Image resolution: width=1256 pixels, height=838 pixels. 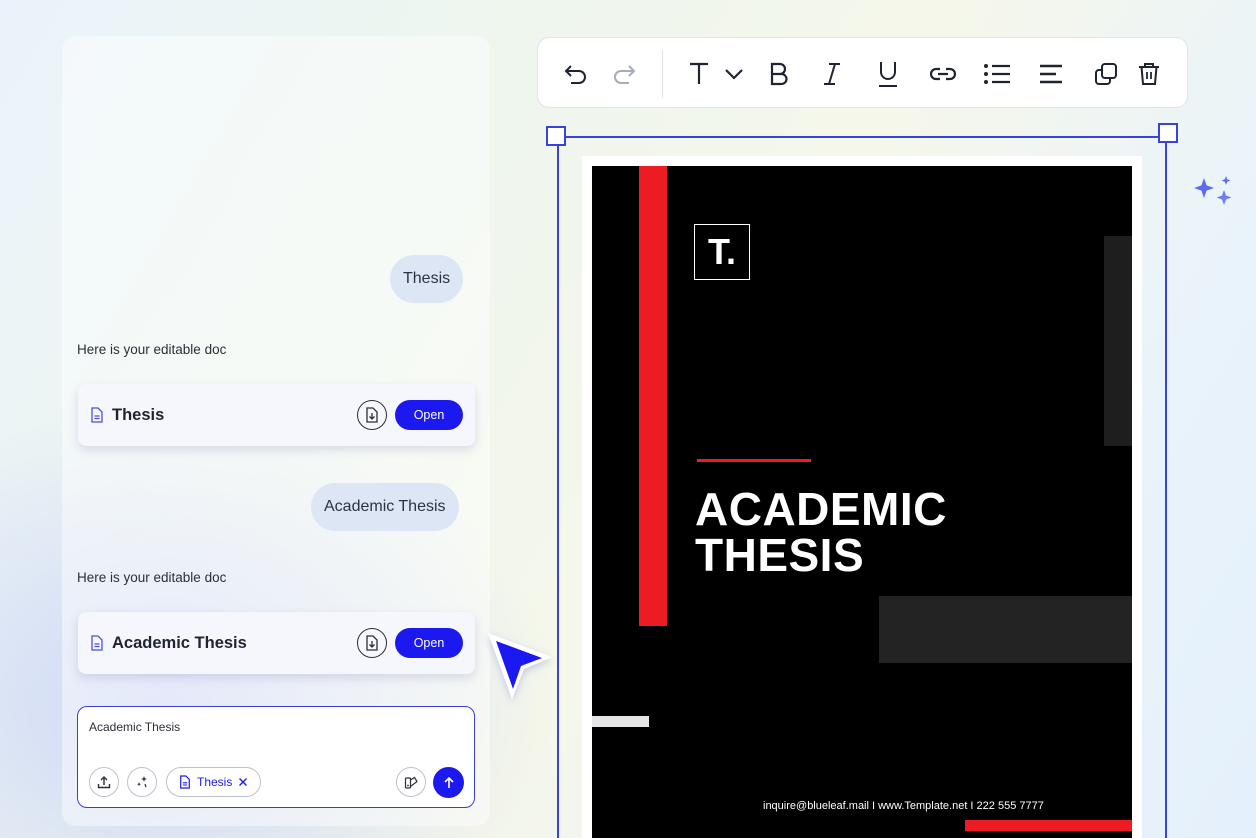 I want to click on undo-button, so click(x=576, y=74).